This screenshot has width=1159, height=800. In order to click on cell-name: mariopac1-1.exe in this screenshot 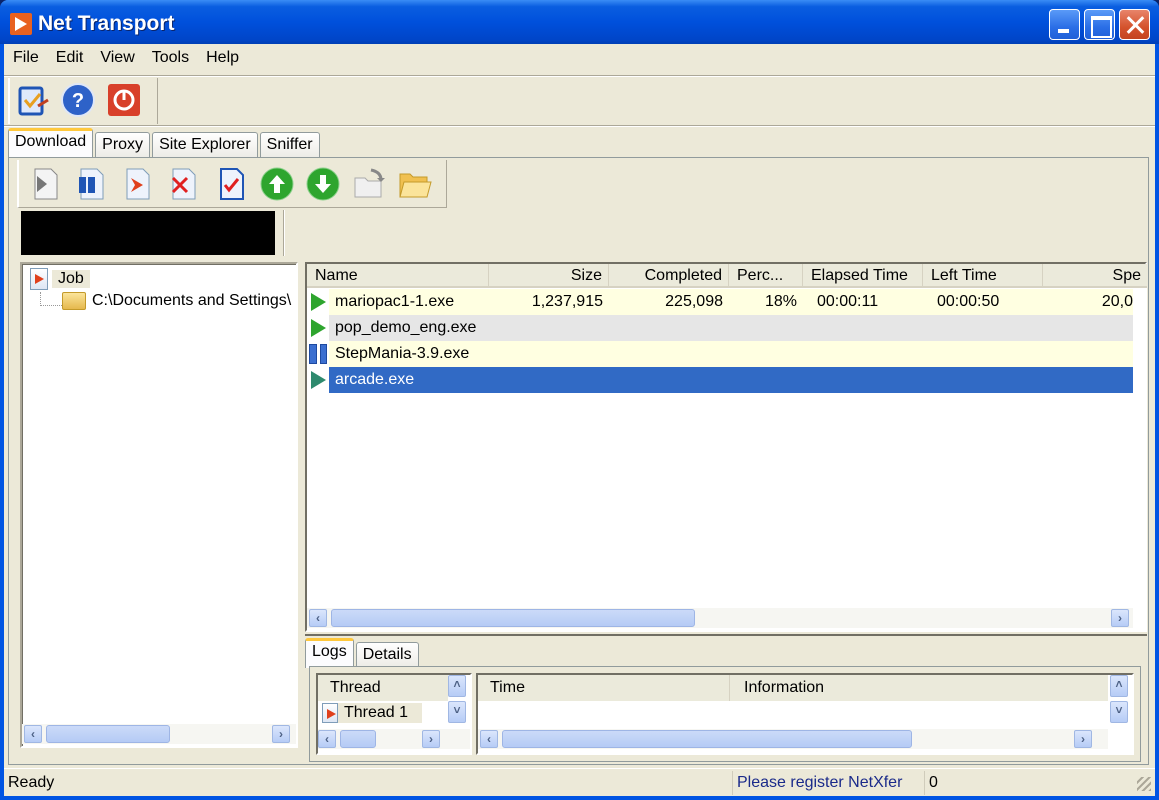, I will do `click(409, 302)`.